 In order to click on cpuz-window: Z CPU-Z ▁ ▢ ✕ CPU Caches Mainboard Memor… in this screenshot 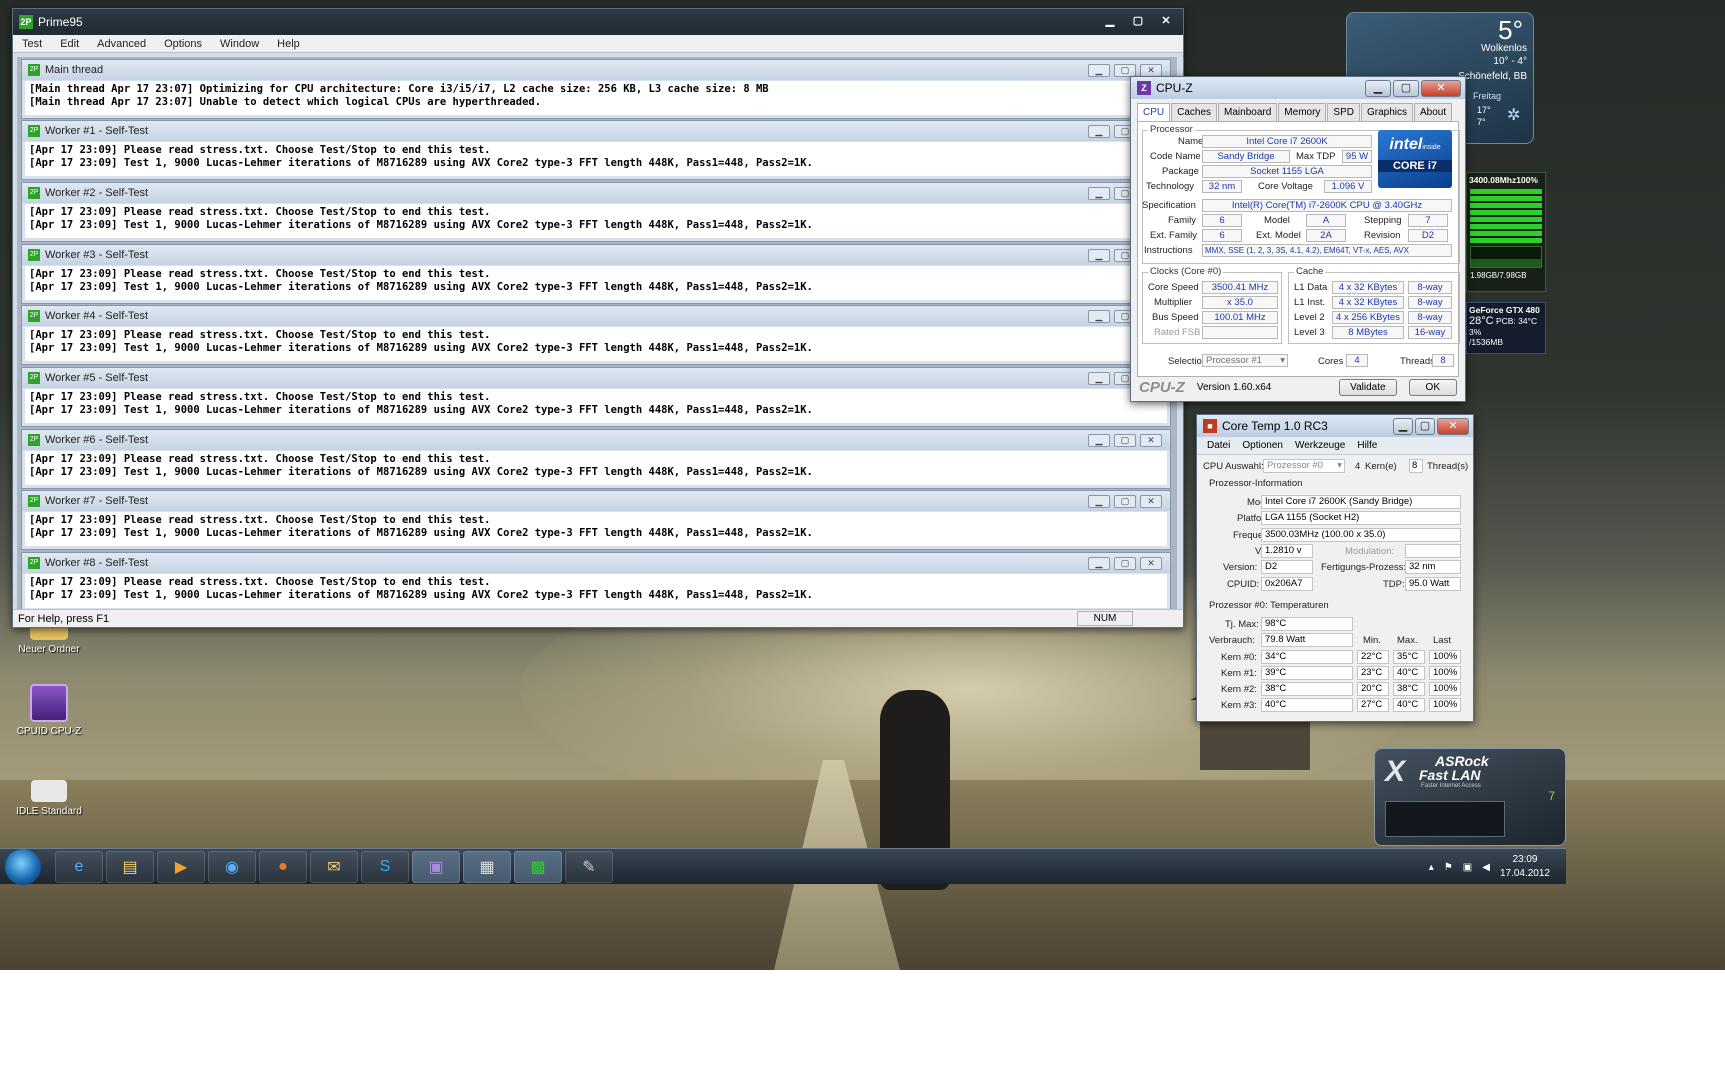, I will do `click(1298, 239)`.